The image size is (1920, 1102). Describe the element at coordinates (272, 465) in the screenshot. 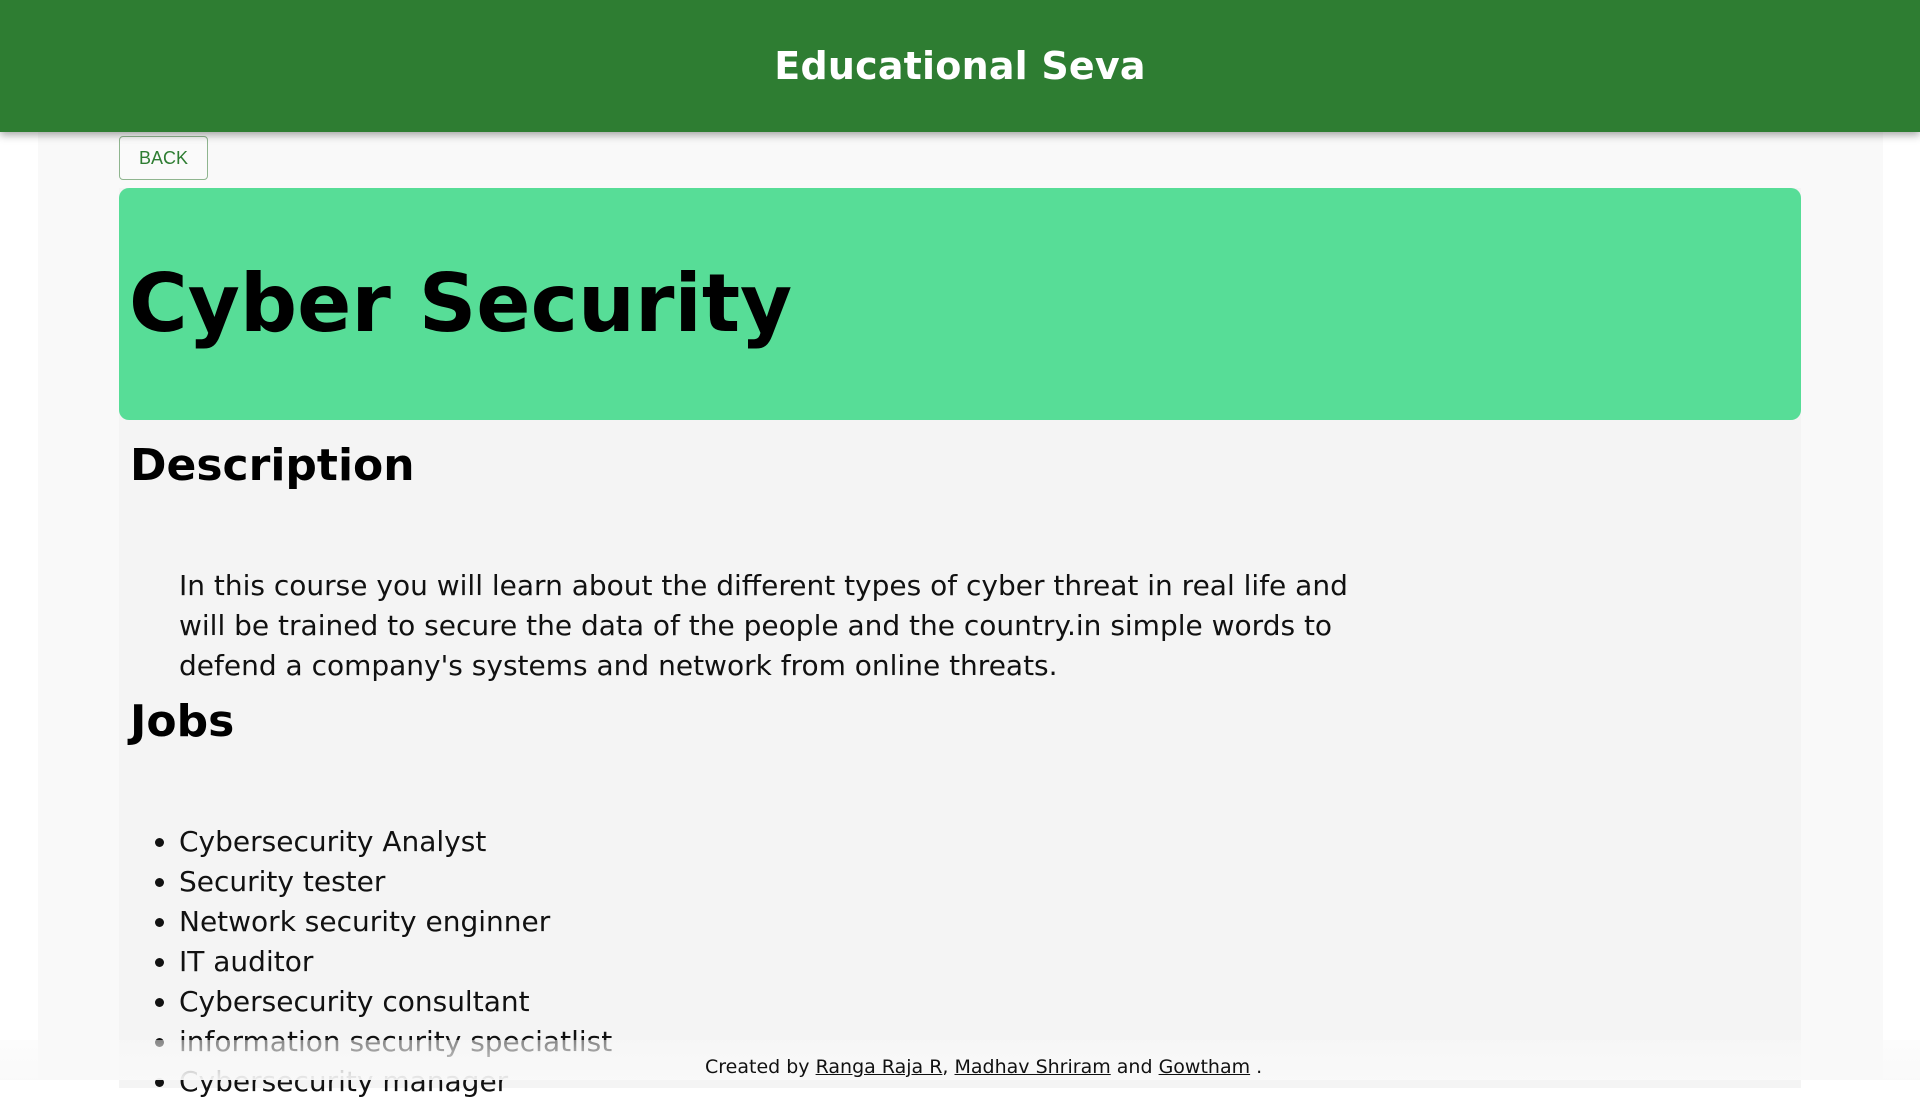

I see `description-heading: Description` at that location.